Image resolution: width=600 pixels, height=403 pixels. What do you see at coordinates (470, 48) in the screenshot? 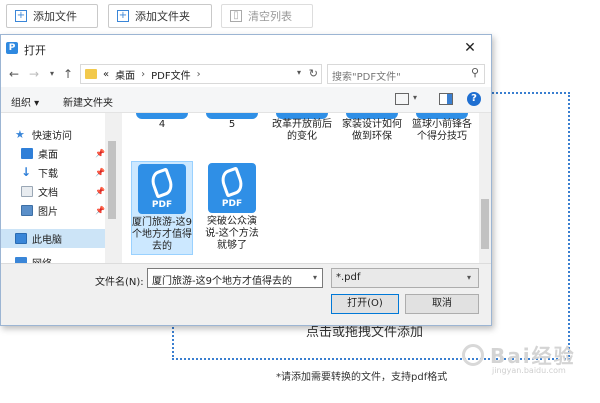
I see `close-button: ✕` at bounding box center [470, 48].